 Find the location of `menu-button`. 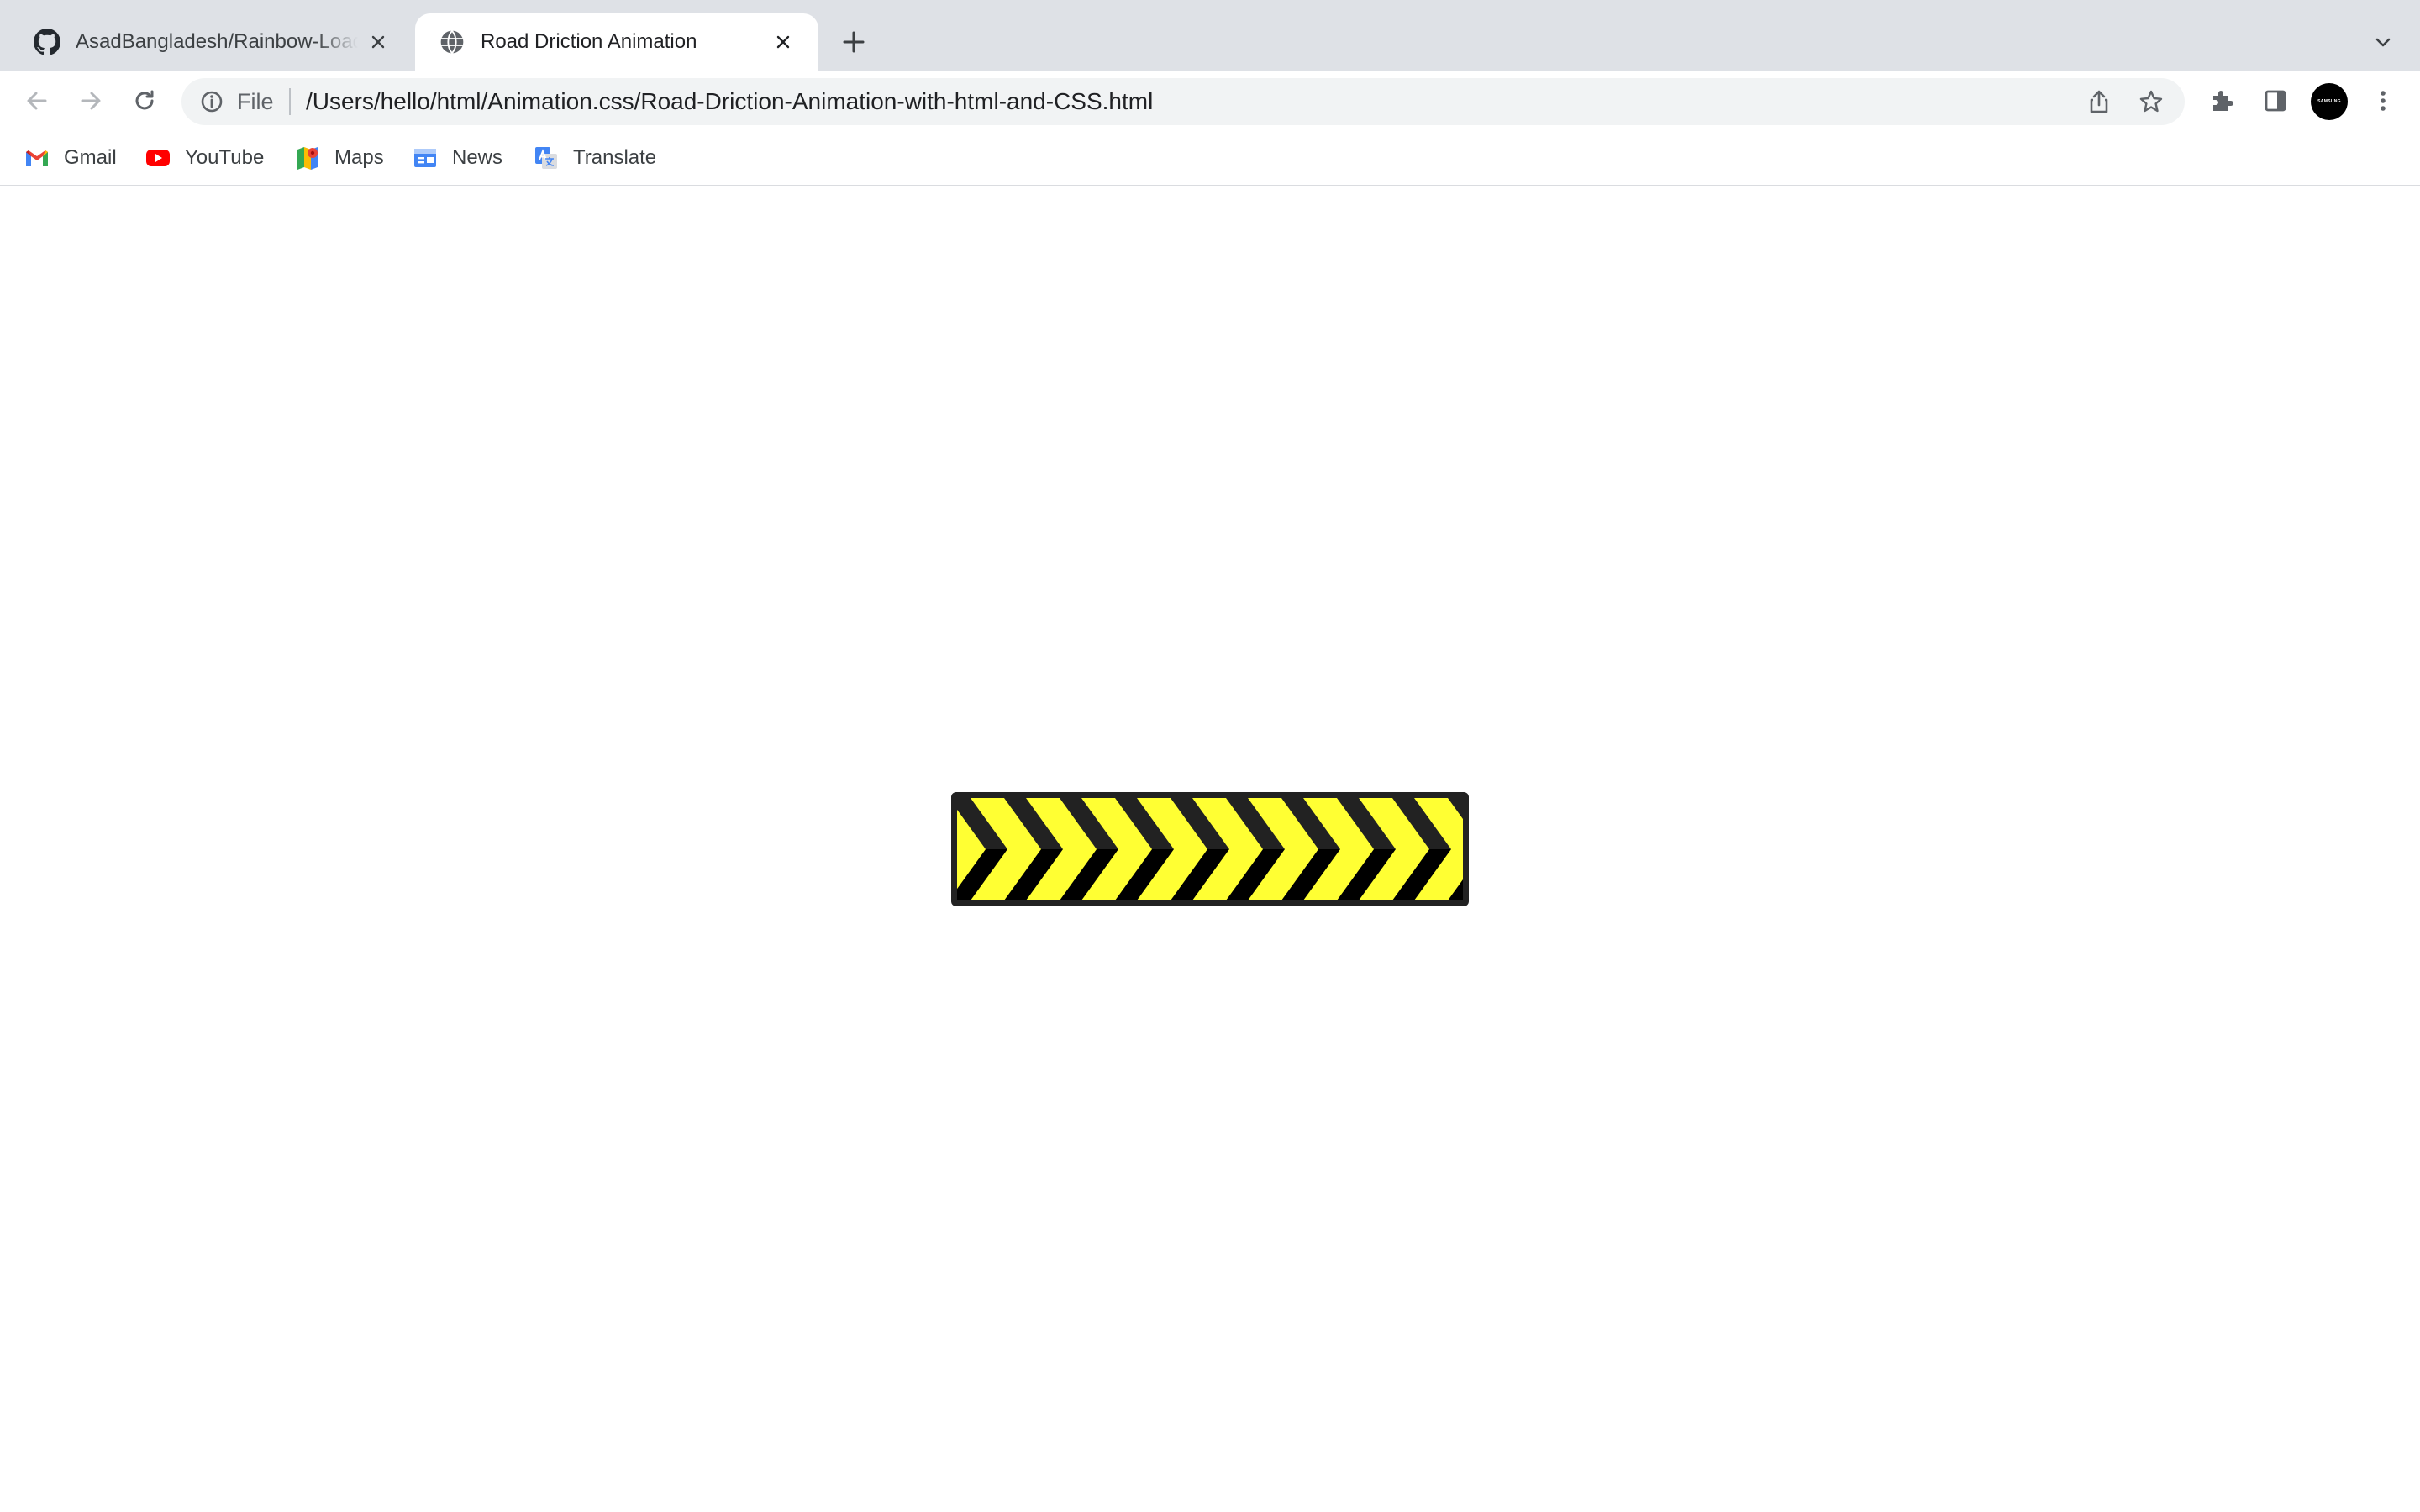

menu-button is located at coordinates (2383, 101).